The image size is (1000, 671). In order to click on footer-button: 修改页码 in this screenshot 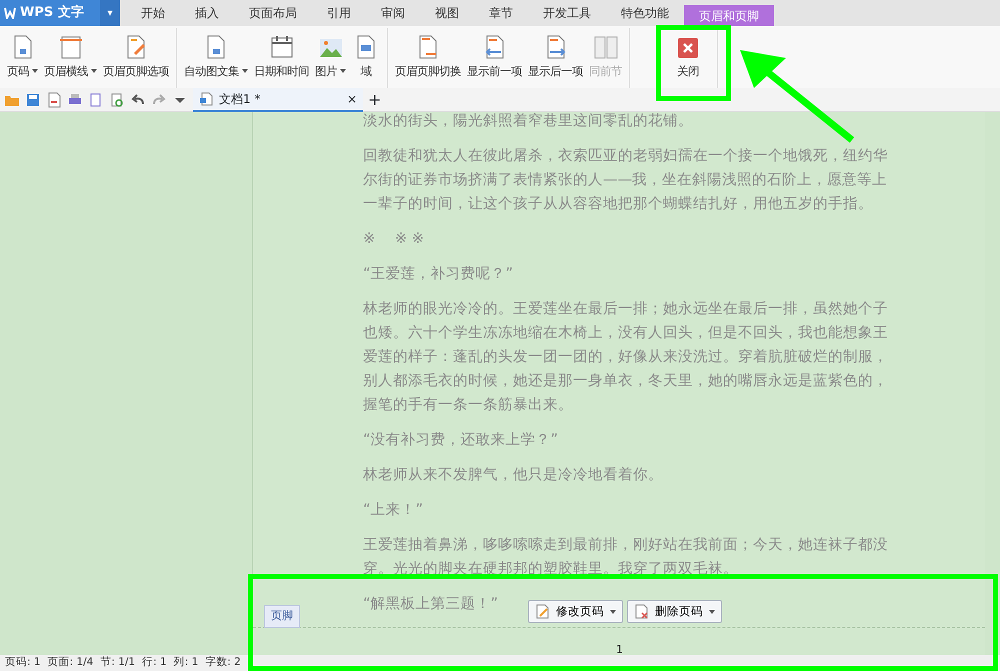, I will do `click(575, 612)`.